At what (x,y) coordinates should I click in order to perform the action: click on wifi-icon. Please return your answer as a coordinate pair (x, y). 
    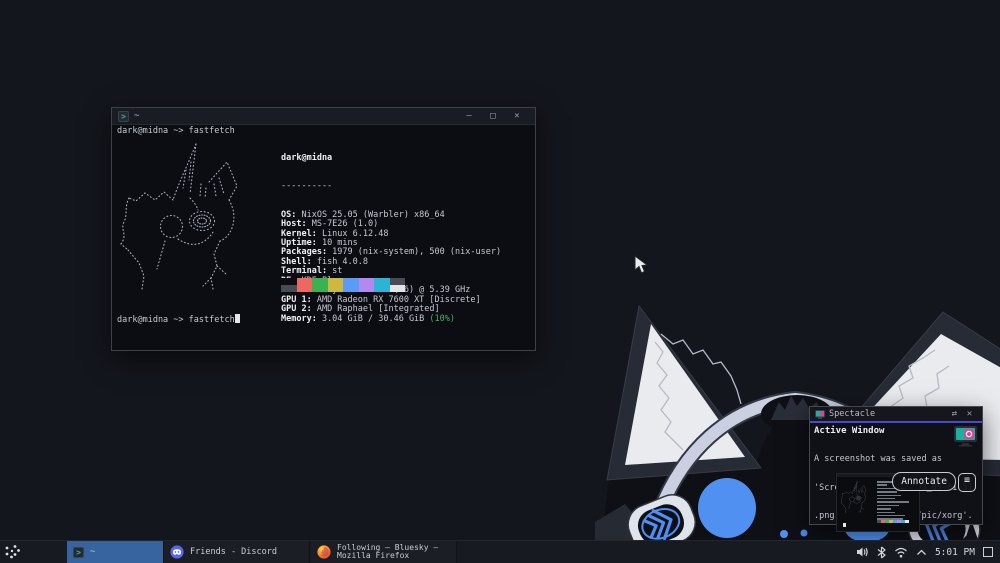
    Looking at the image, I should click on (901, 552).